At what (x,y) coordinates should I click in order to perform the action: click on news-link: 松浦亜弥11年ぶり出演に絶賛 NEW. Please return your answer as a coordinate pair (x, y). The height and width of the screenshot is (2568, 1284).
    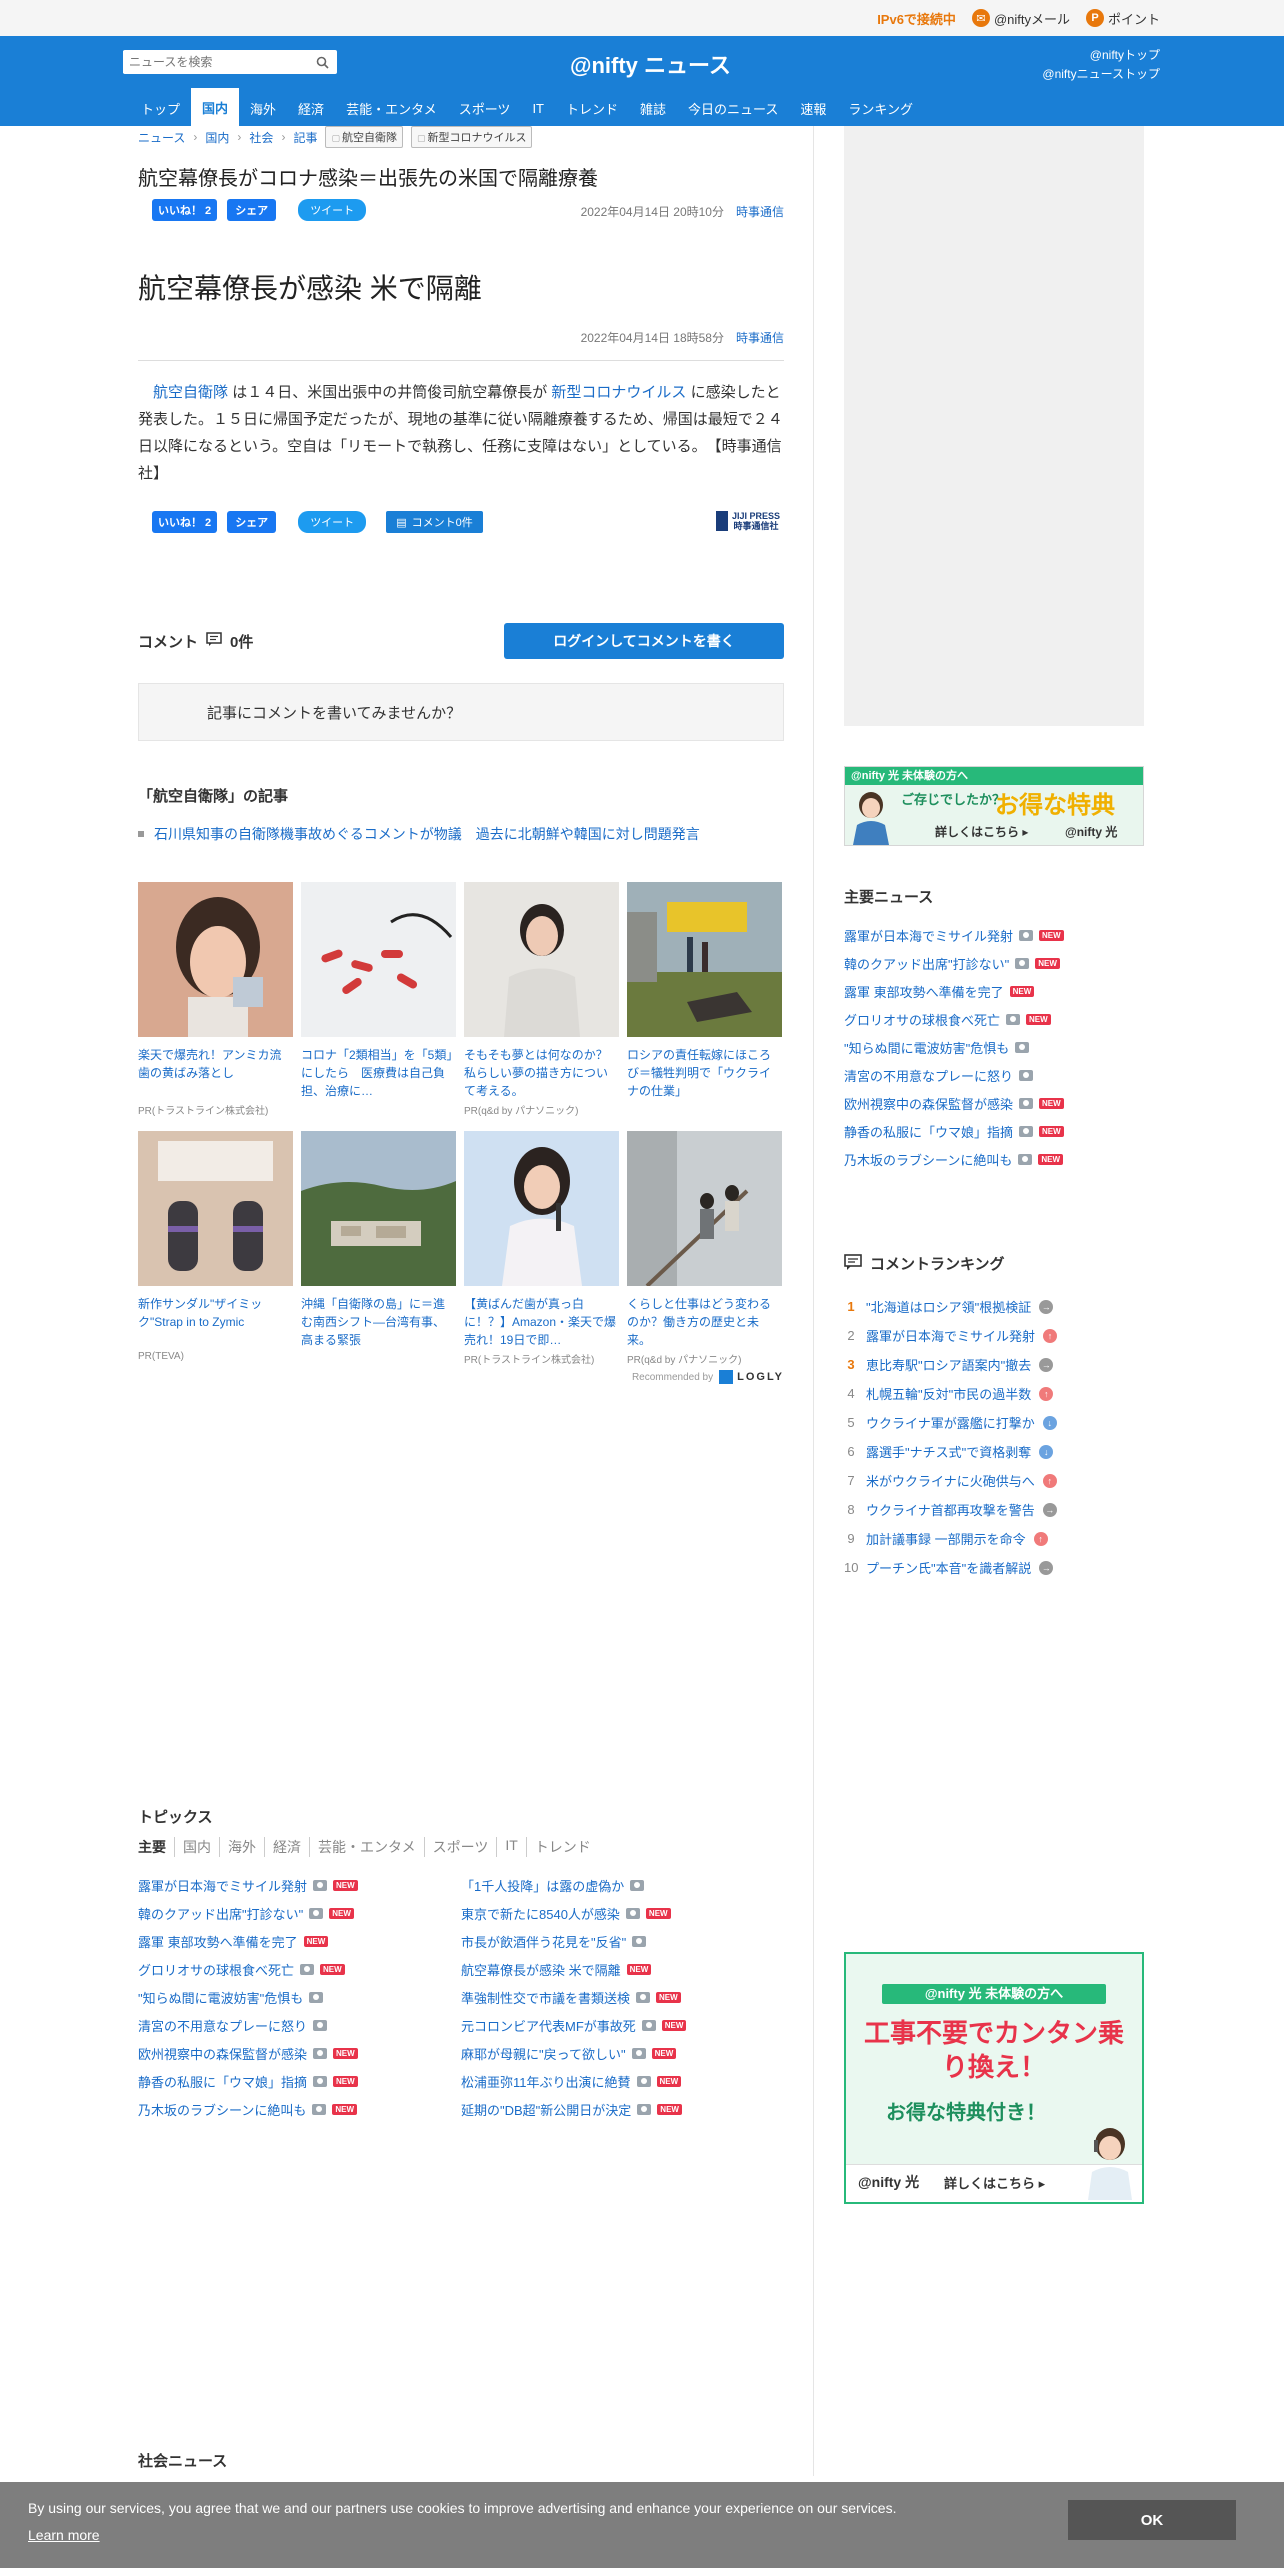
    Looking at the image, I should click on (622, 2081).